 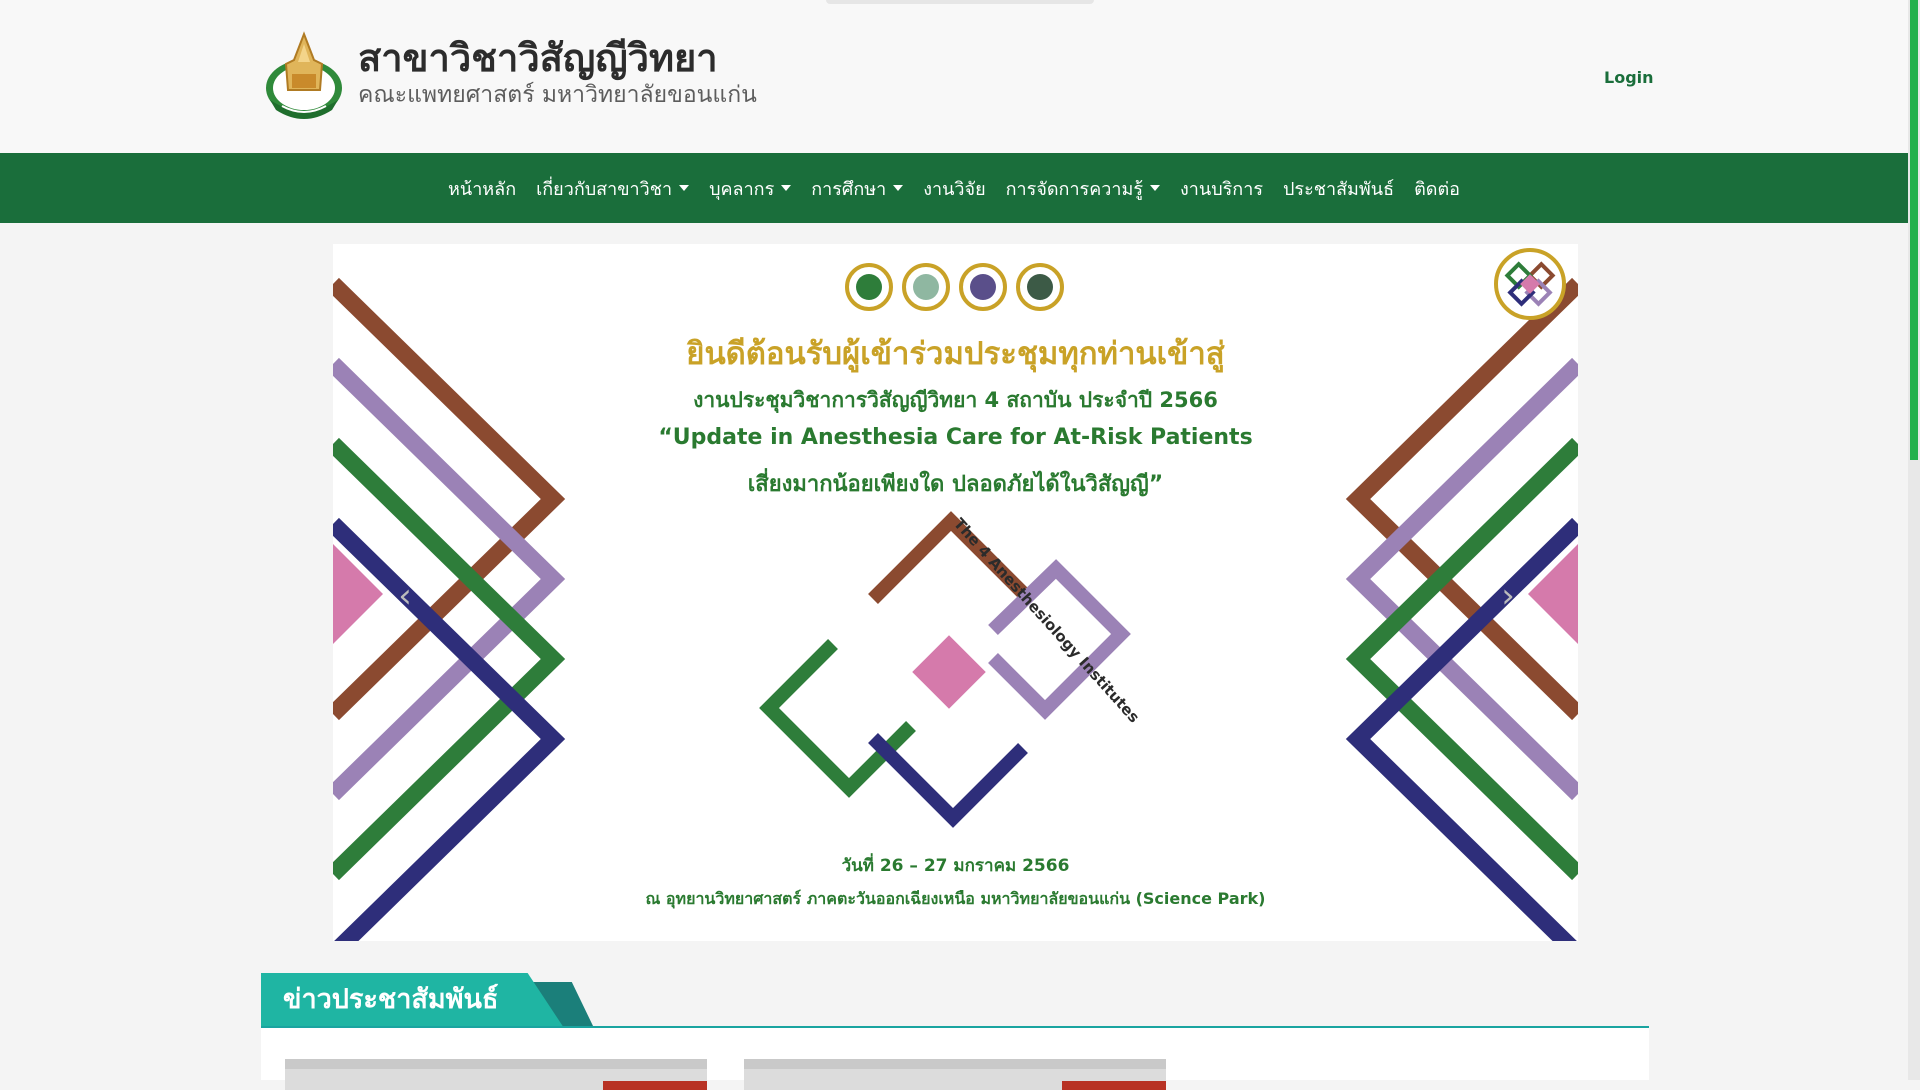 What do you see at coordinates (742, 189) in the screenshot?
I see `nav-item-label: บุคลากร` at bounding box center [742, 189].